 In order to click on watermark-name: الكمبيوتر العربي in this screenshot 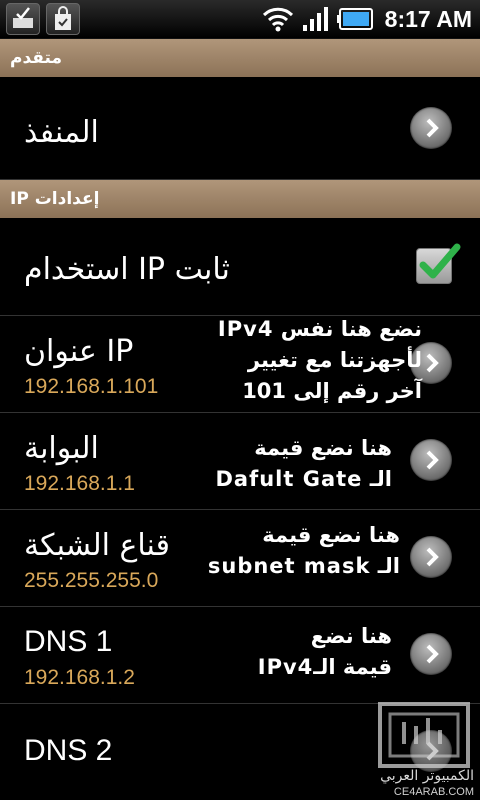, I will do `click(427, 776)`.